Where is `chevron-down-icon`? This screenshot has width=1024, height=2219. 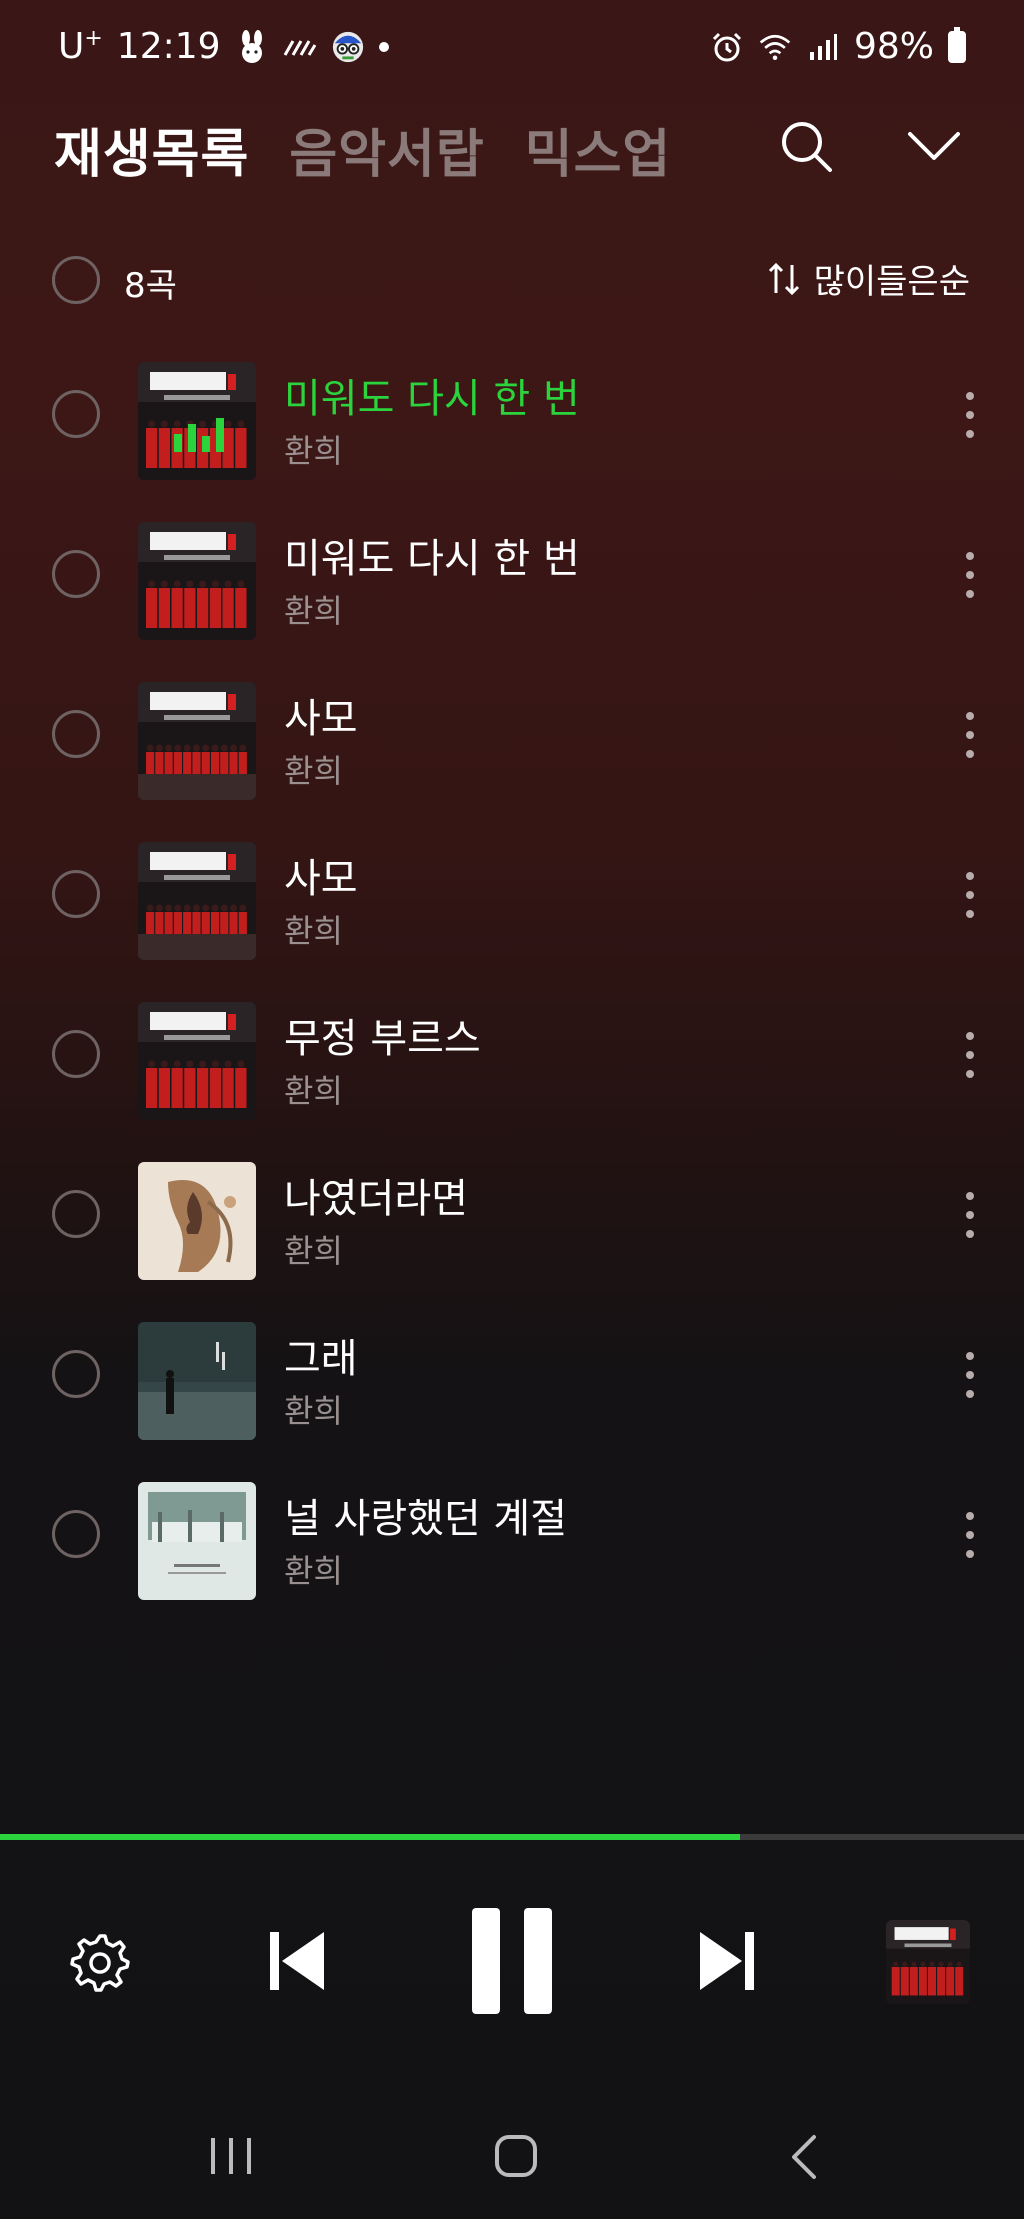
chevron-down-icon is located at coordinates (934, 146).